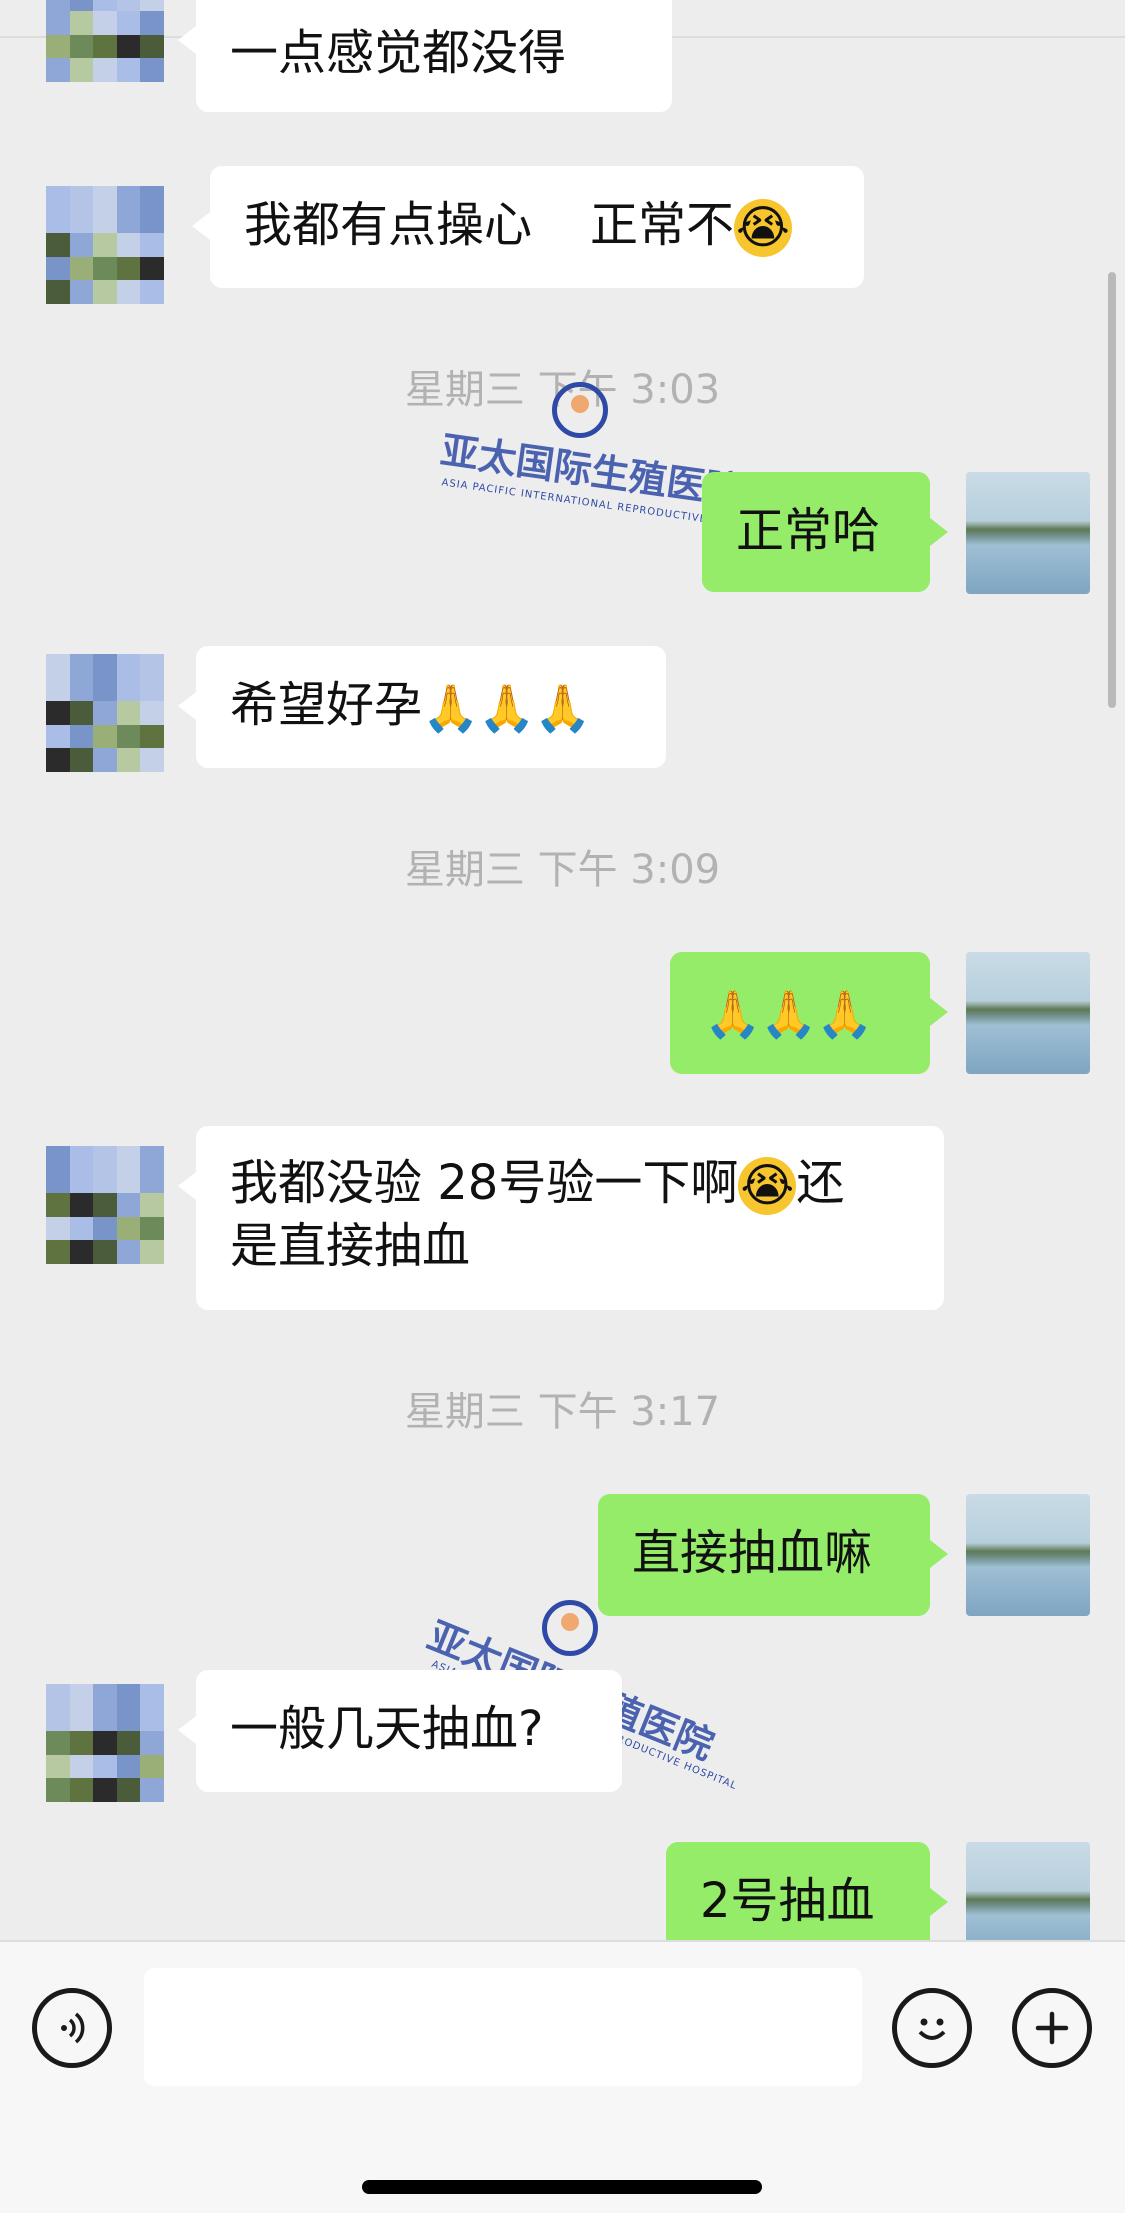  Describe the element at coordinates (580, 410) in the screenshot. I see `hospital-logo-icon` at that location.